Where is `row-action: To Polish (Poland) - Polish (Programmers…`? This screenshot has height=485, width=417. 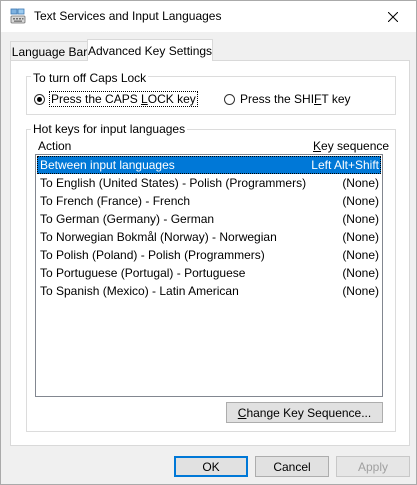 row-action: To Polish (Poland) - Polish (Programmers… is located at coordinates (152, 255).